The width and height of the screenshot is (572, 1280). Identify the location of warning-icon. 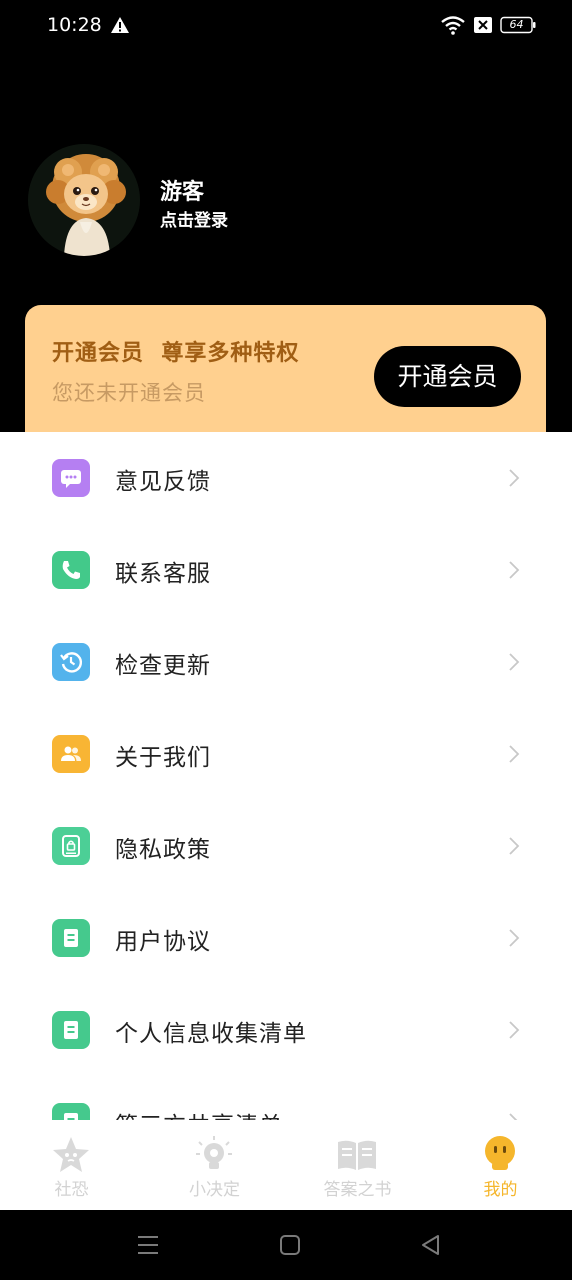
(120, 25).